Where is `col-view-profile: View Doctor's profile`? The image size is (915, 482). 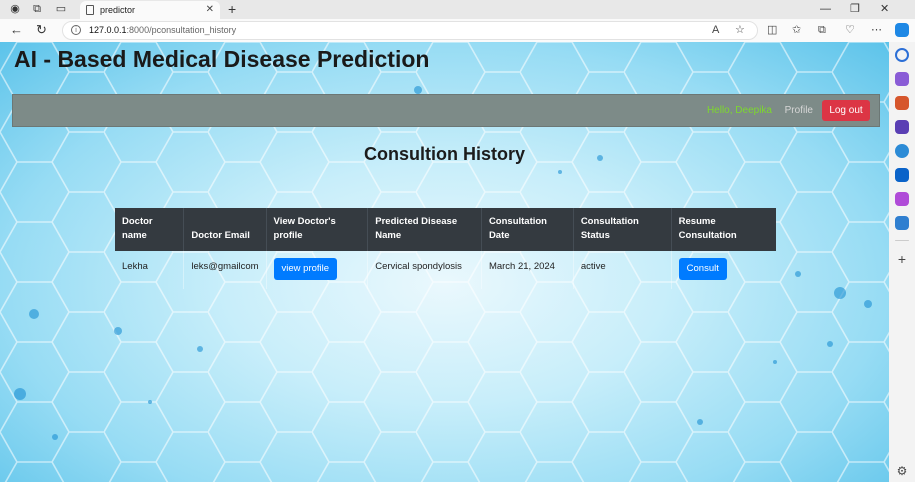
col-view-profile: View Doctor's profile is located at coordinates (317, 229).